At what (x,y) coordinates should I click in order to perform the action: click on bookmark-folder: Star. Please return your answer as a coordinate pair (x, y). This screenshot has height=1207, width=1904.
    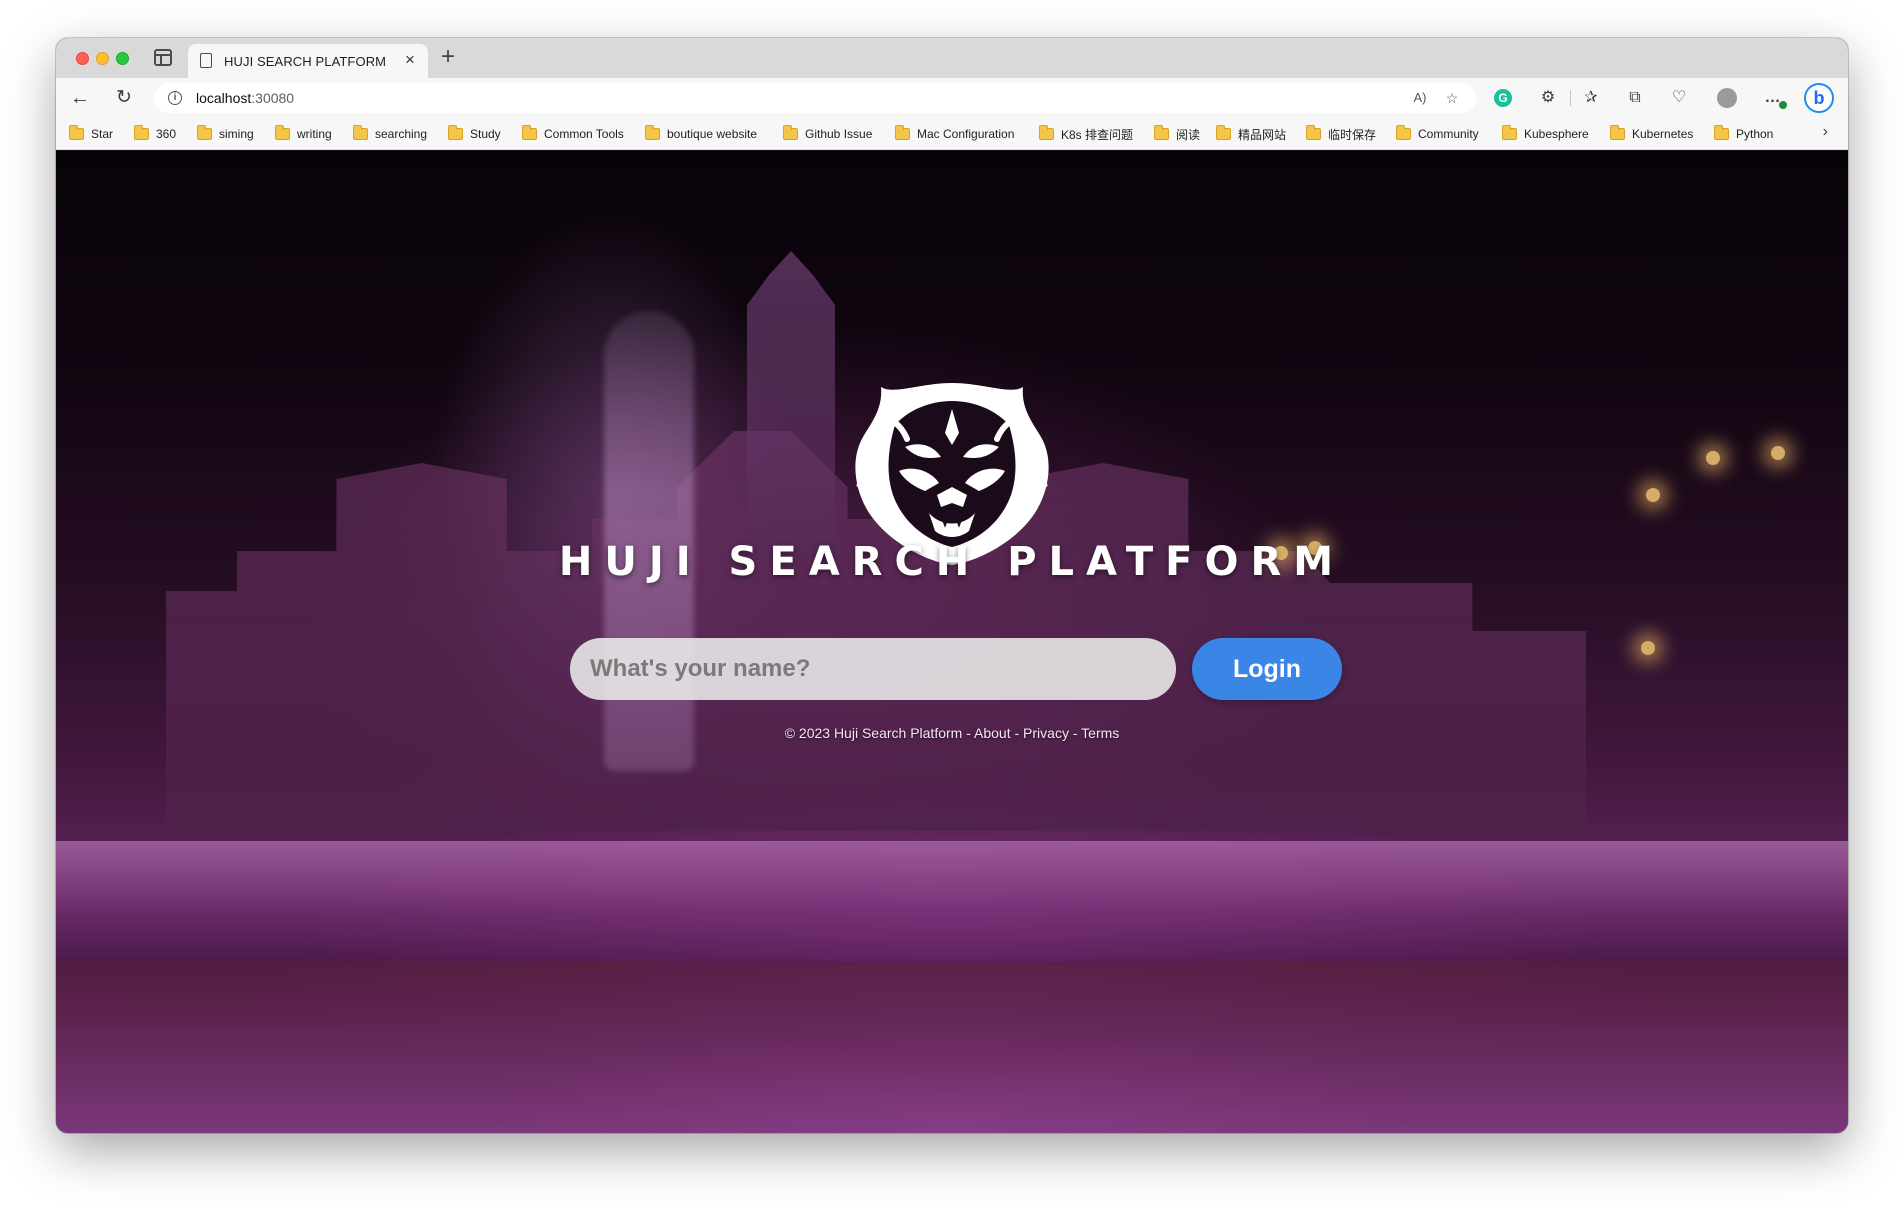
    Looking at the image, I should click on (91, 134).